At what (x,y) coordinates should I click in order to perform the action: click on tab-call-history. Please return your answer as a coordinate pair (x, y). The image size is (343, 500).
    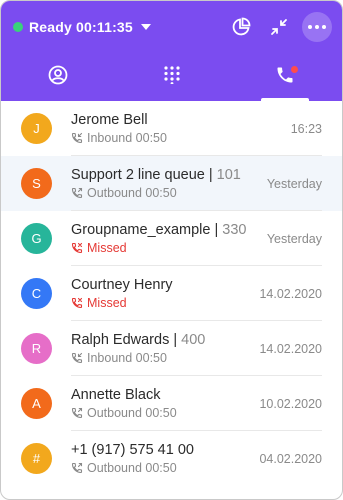
    Looking at the image, I should click on (285, 77).